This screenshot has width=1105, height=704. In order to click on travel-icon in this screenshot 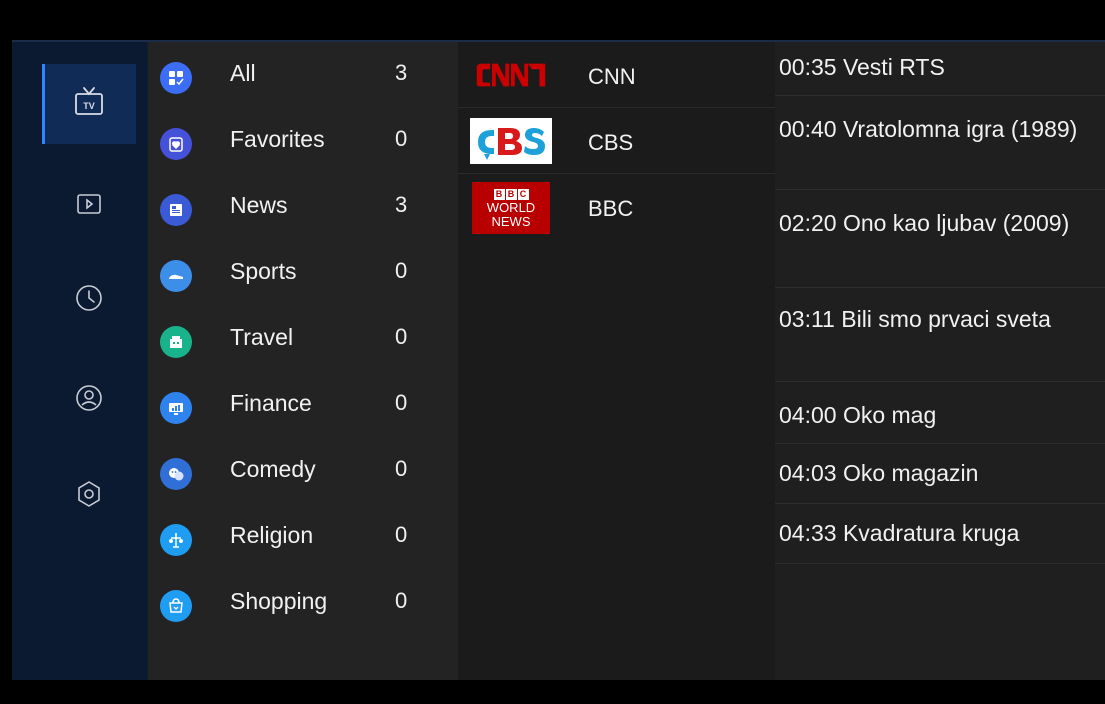, I will do `click(176, 342)`.